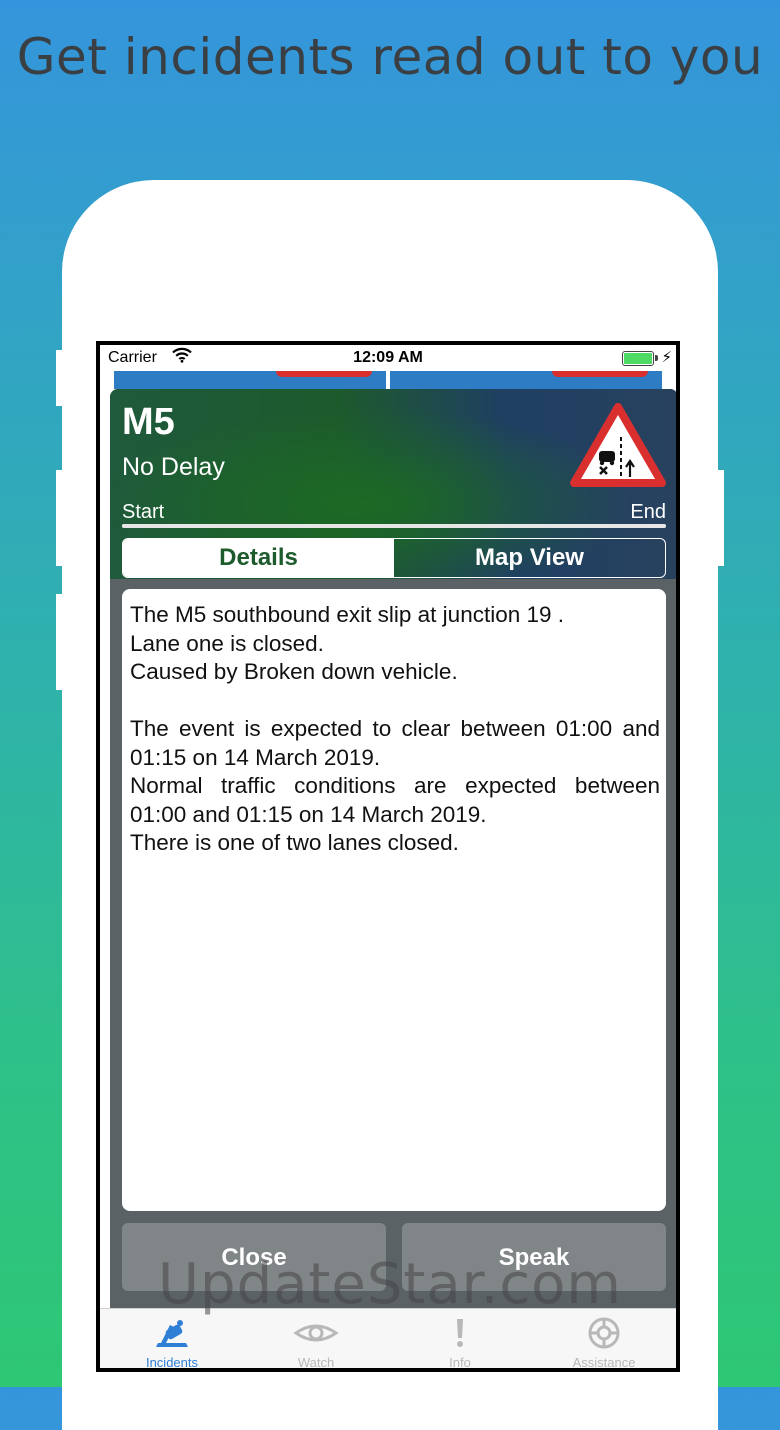  I want to click on tab-map-view: Map View, so click(529, 558).